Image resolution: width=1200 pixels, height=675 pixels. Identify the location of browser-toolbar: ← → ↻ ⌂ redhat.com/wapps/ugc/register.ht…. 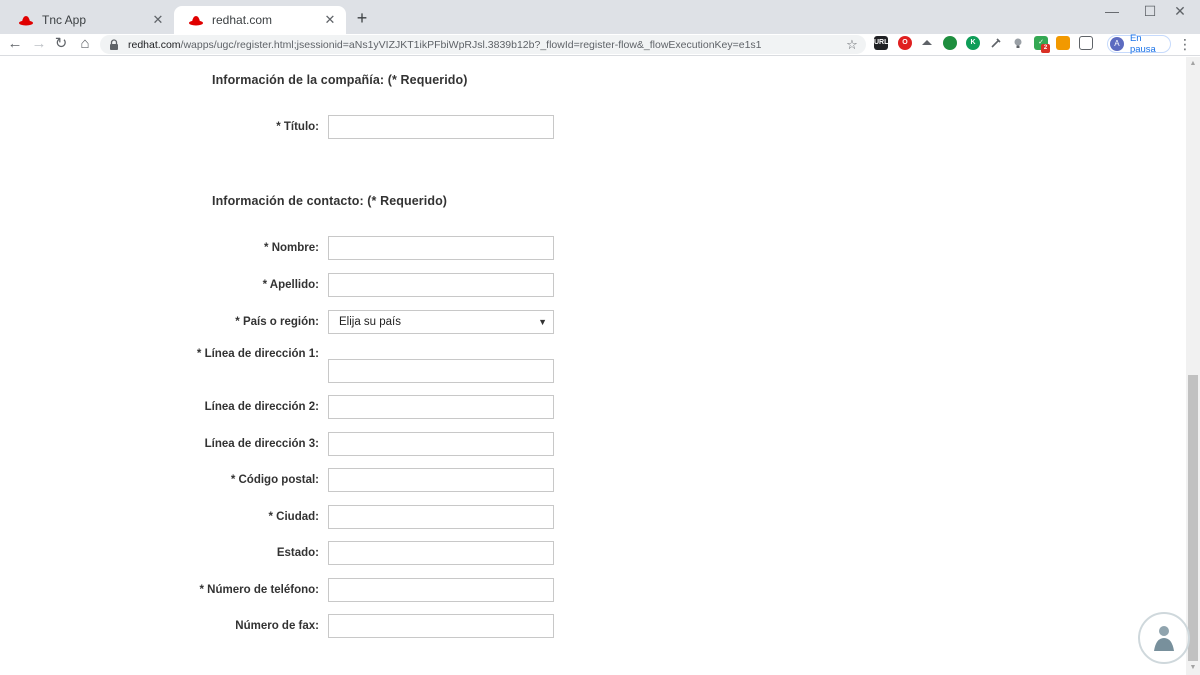
(600, 44).